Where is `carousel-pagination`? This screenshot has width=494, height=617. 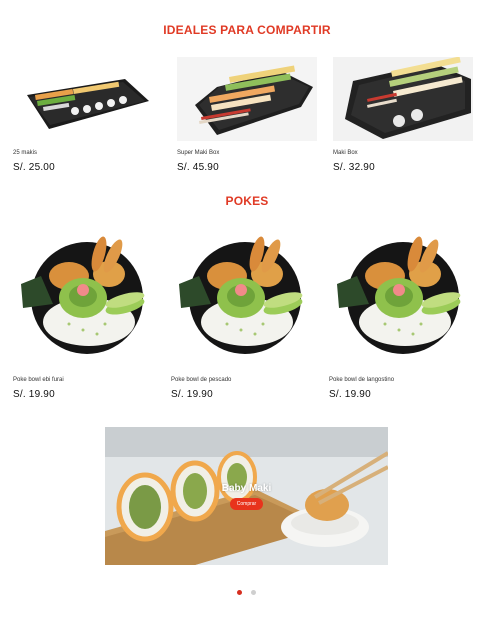 carousel-pagination is located at coordinates (247, 593).